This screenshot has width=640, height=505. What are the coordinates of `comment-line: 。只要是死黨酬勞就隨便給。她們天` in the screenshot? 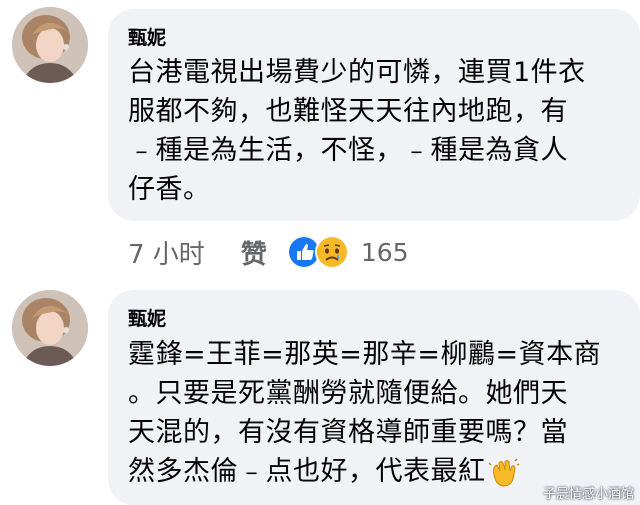 It's located at (348, 393).